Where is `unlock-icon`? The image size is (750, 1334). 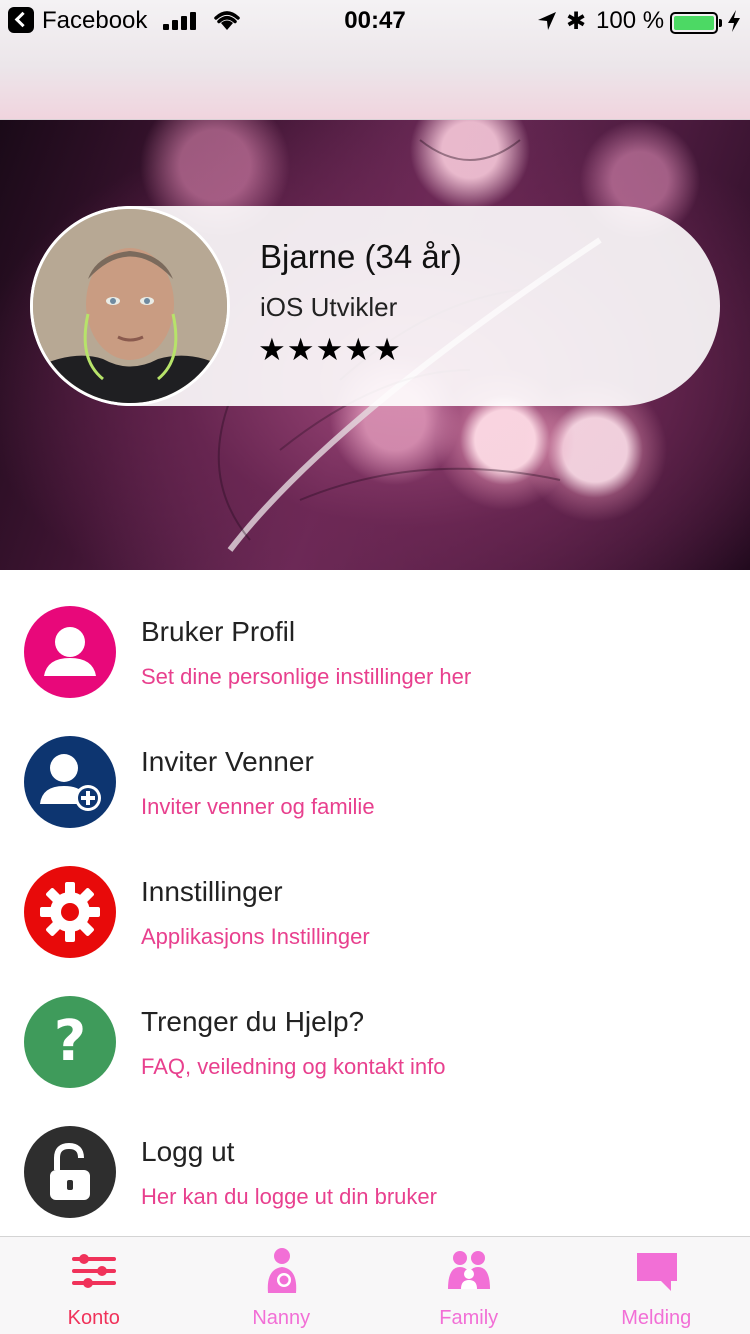
unlock-icon is located at coordinates (70, 1172).